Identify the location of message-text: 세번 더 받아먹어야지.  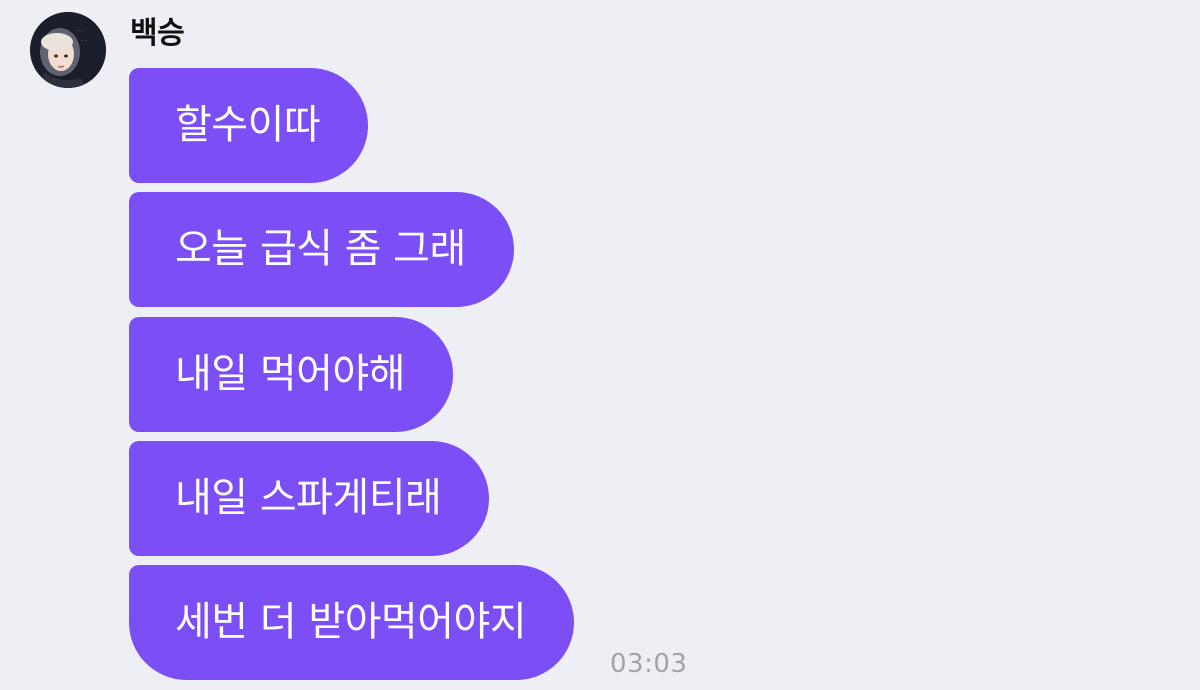
(351, 622).